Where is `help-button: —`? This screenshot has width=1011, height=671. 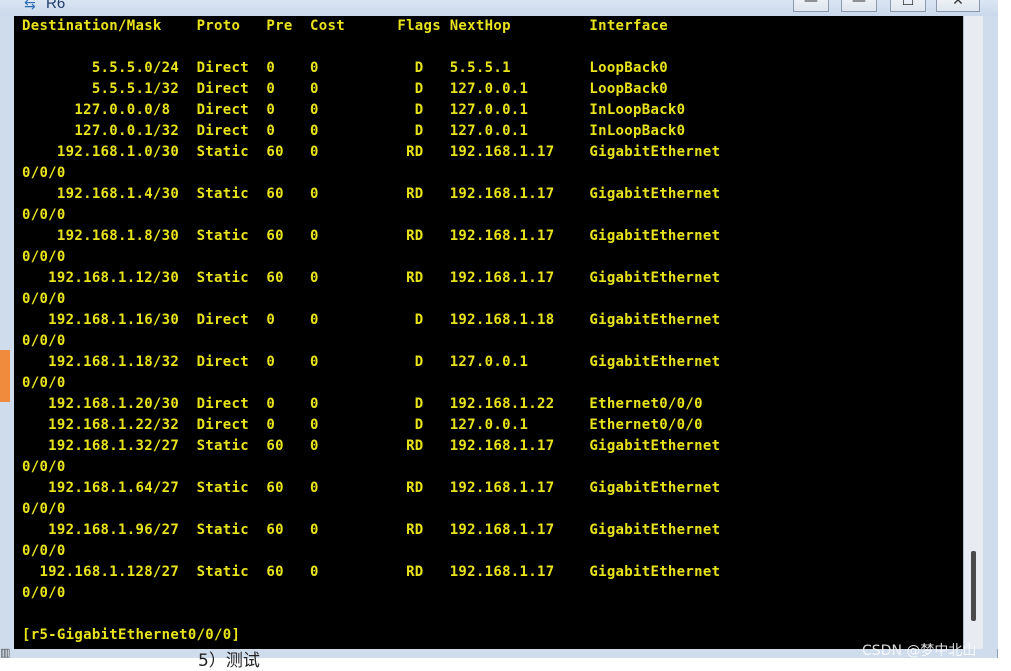
help-button: — is located at coordinates (811, 6).